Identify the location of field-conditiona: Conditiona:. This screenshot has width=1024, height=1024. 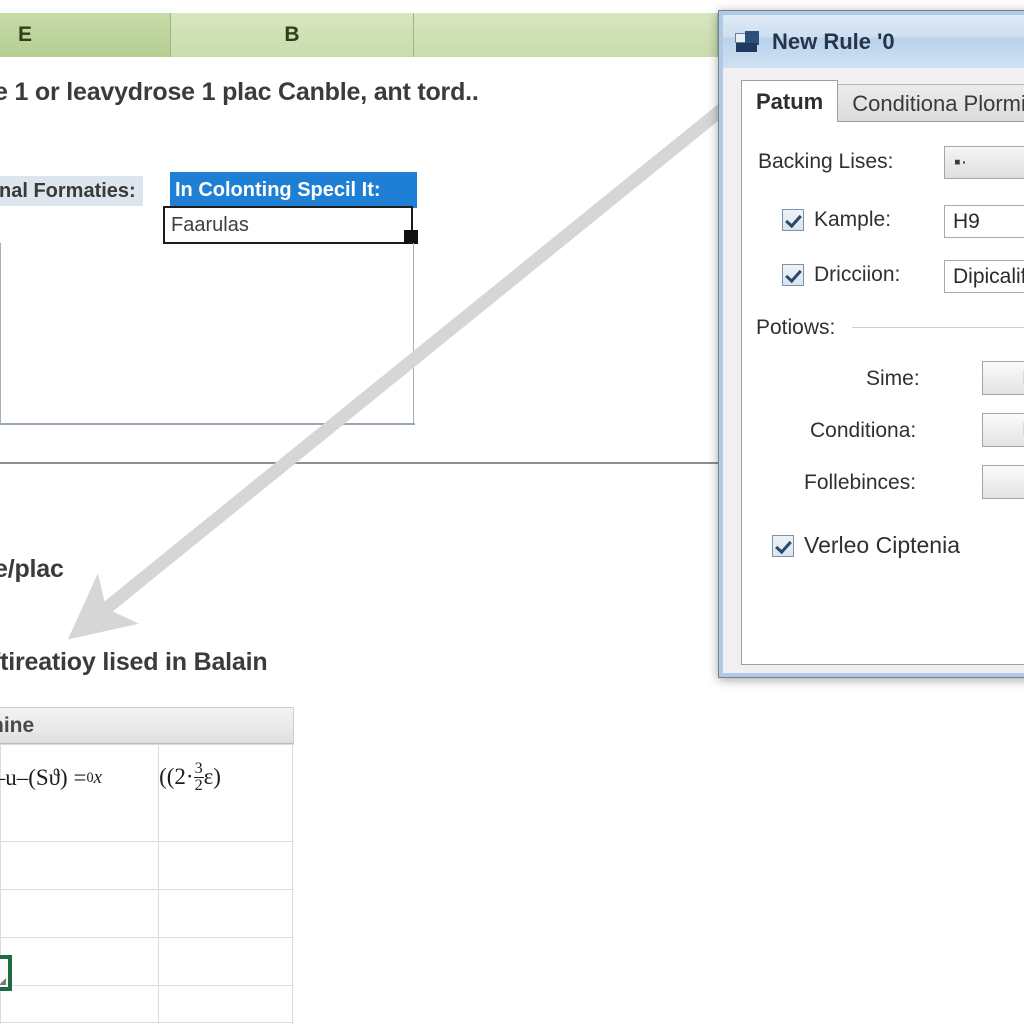
(863, 431).